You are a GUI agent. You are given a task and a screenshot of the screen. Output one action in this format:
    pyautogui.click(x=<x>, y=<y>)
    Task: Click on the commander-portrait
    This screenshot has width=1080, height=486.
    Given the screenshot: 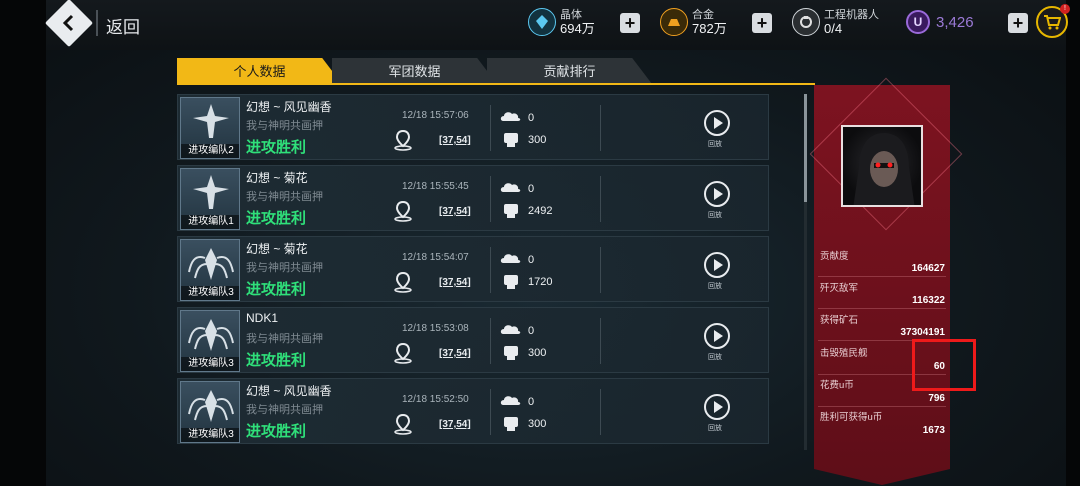 What is the action you would take?
    pyautogui.click(x=882, y=166)
    